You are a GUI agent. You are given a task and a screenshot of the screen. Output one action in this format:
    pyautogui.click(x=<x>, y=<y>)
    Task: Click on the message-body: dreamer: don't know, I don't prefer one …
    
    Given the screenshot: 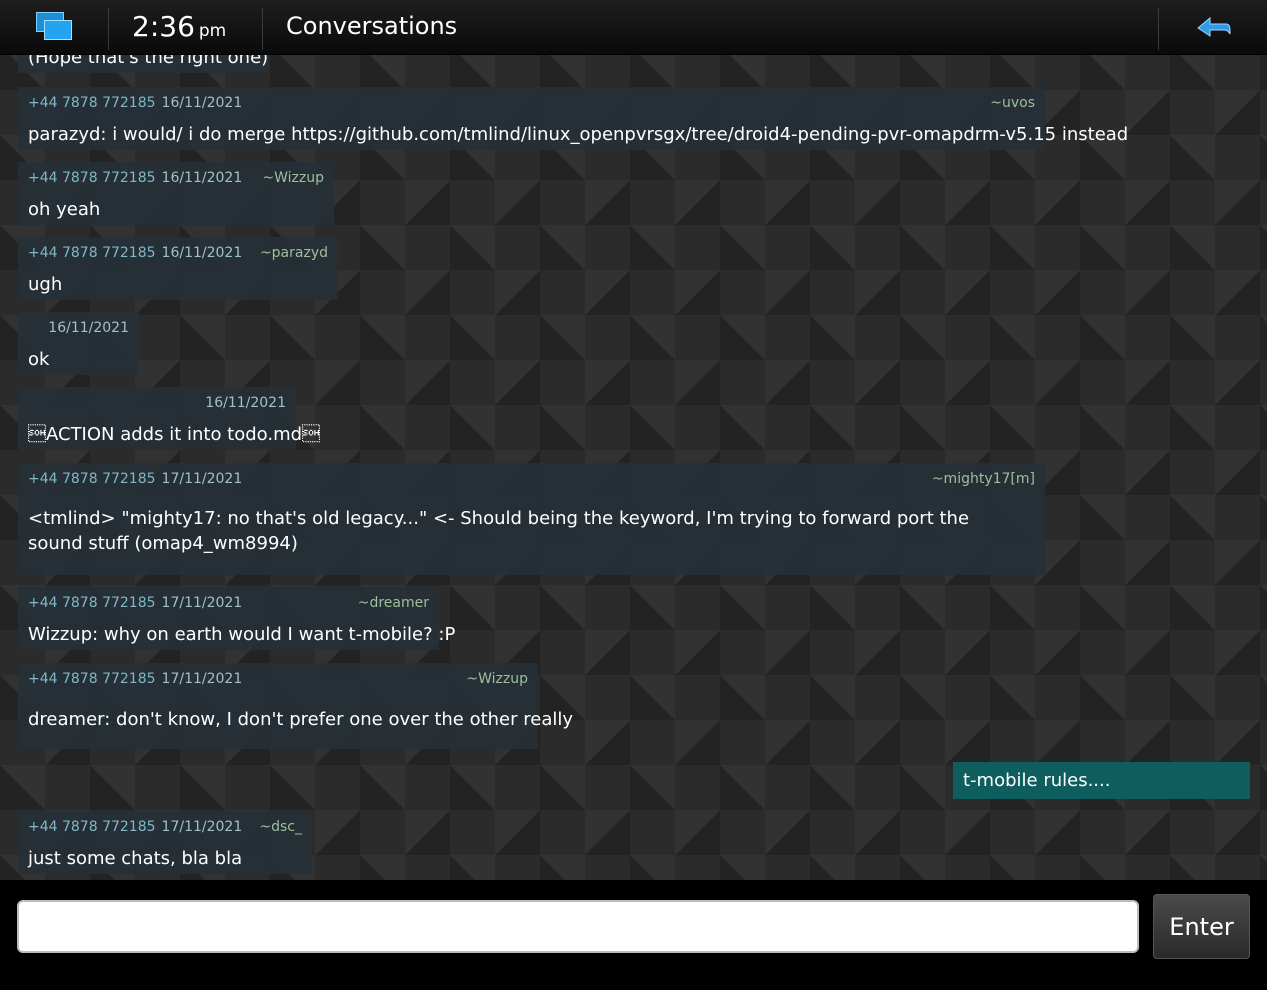 What is the action you would take?
    pyautogui.click(x=301, y=719)
    